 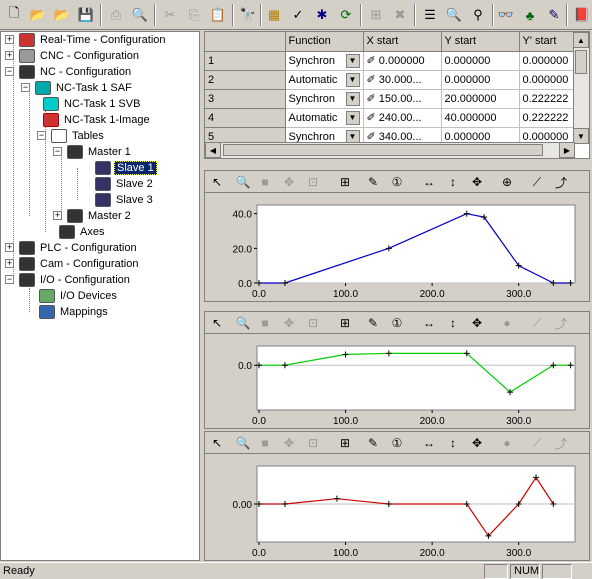 What do you see at coordinates (77, 88) in the screenshot?
I see `tree-item-nc-task-saf: − NC-Task 1 SAF` at bounding box center [77, 88].